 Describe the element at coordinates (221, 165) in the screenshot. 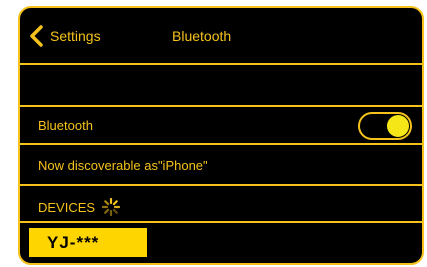

I see `discoverable-row: Now discoverable as"iPhone"` at that location.